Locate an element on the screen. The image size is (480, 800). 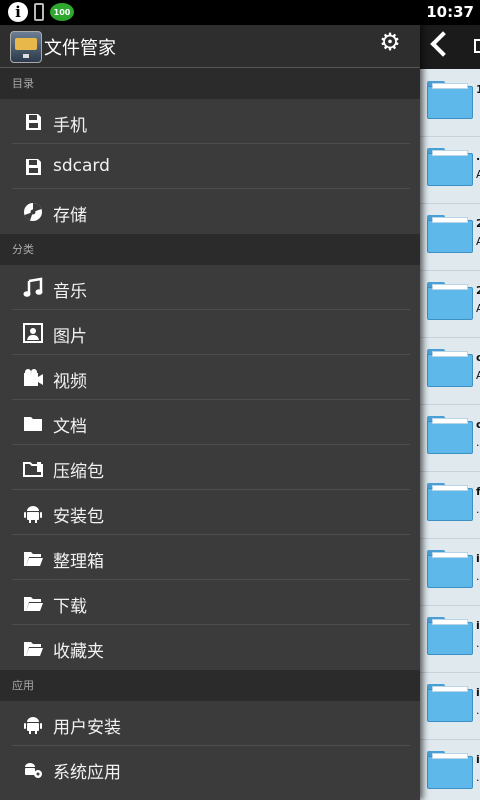
drawer-item-label: 图片 is located at coordinates (70, 337).